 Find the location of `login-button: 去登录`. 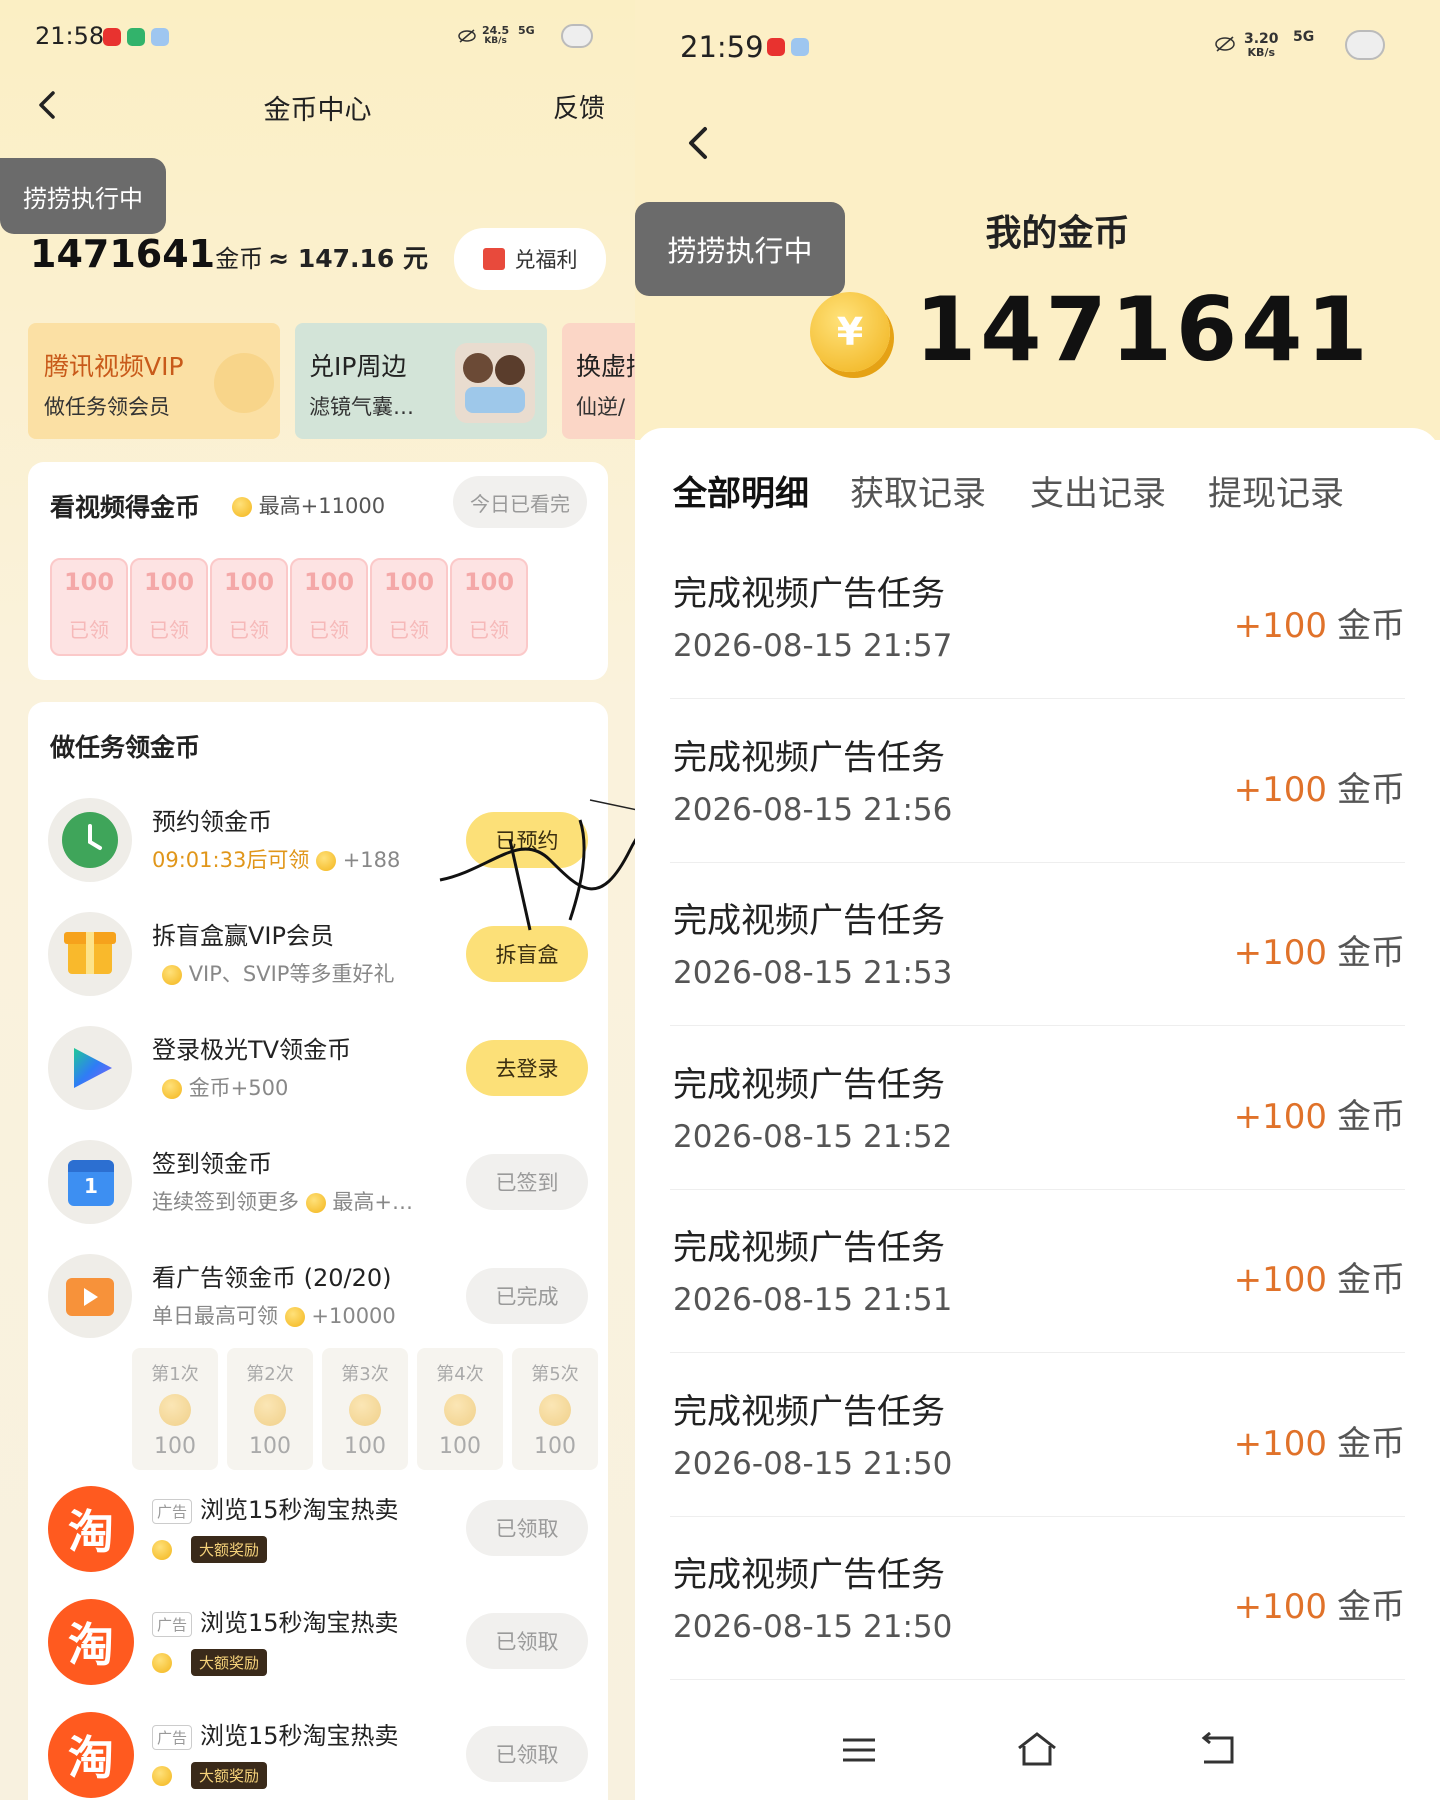

login-button: 去登录 is located at coordinates (527, 1068).